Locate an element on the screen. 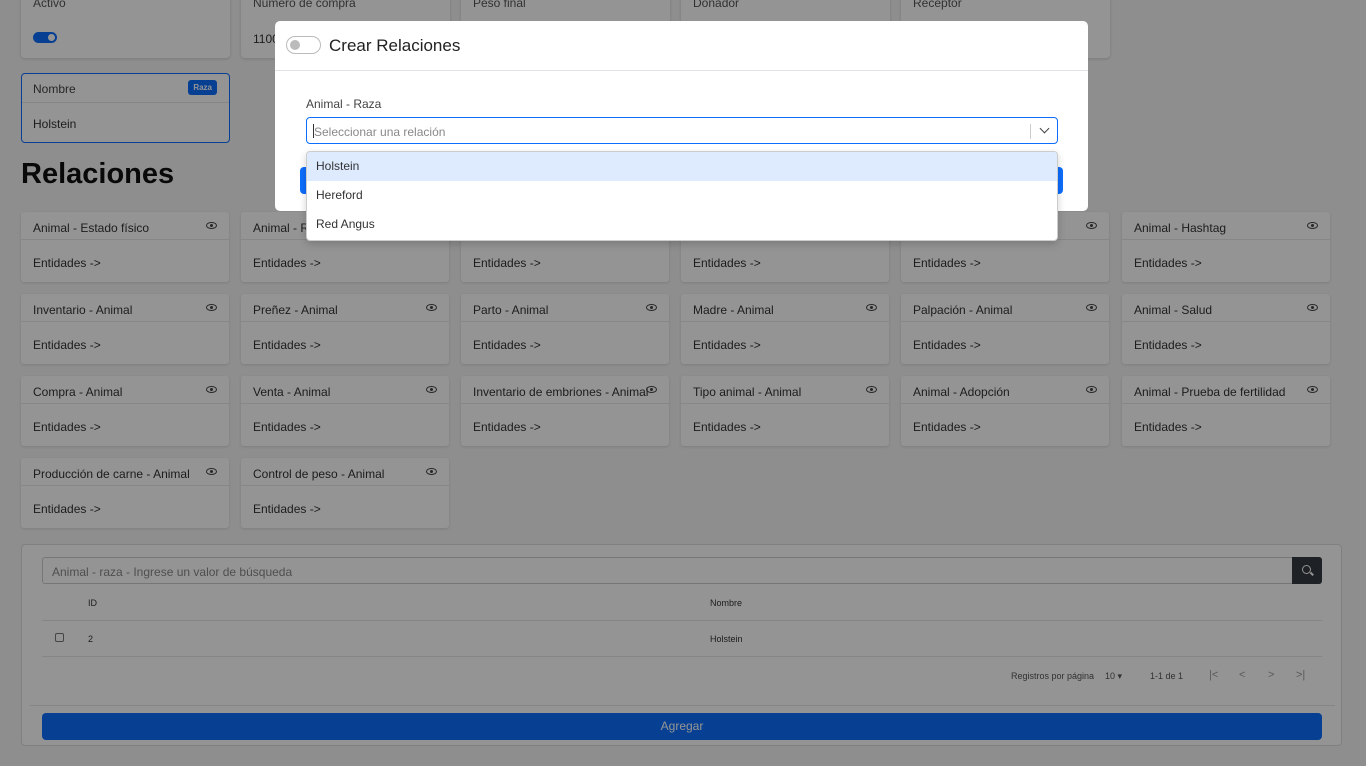 This screenshot has height=766, width=1366. modal-header: Crear Relaciones is located at coordinates (681, 46).